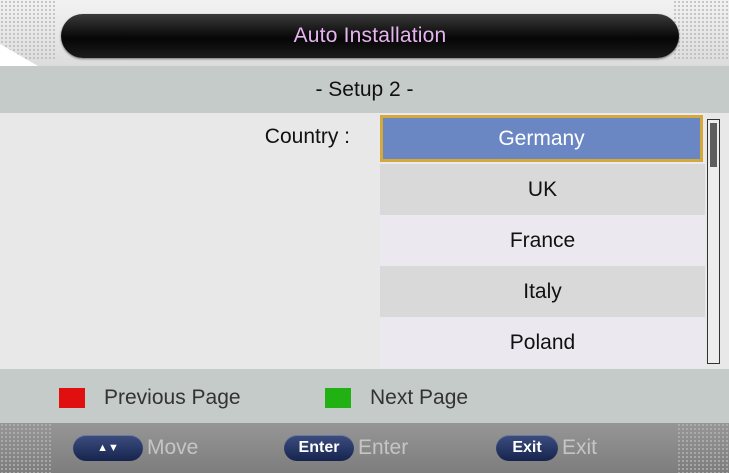  I want to click on footer-hint-bar: ▲▼ Move Enter Enter Exit Exit, so click(364, 448).